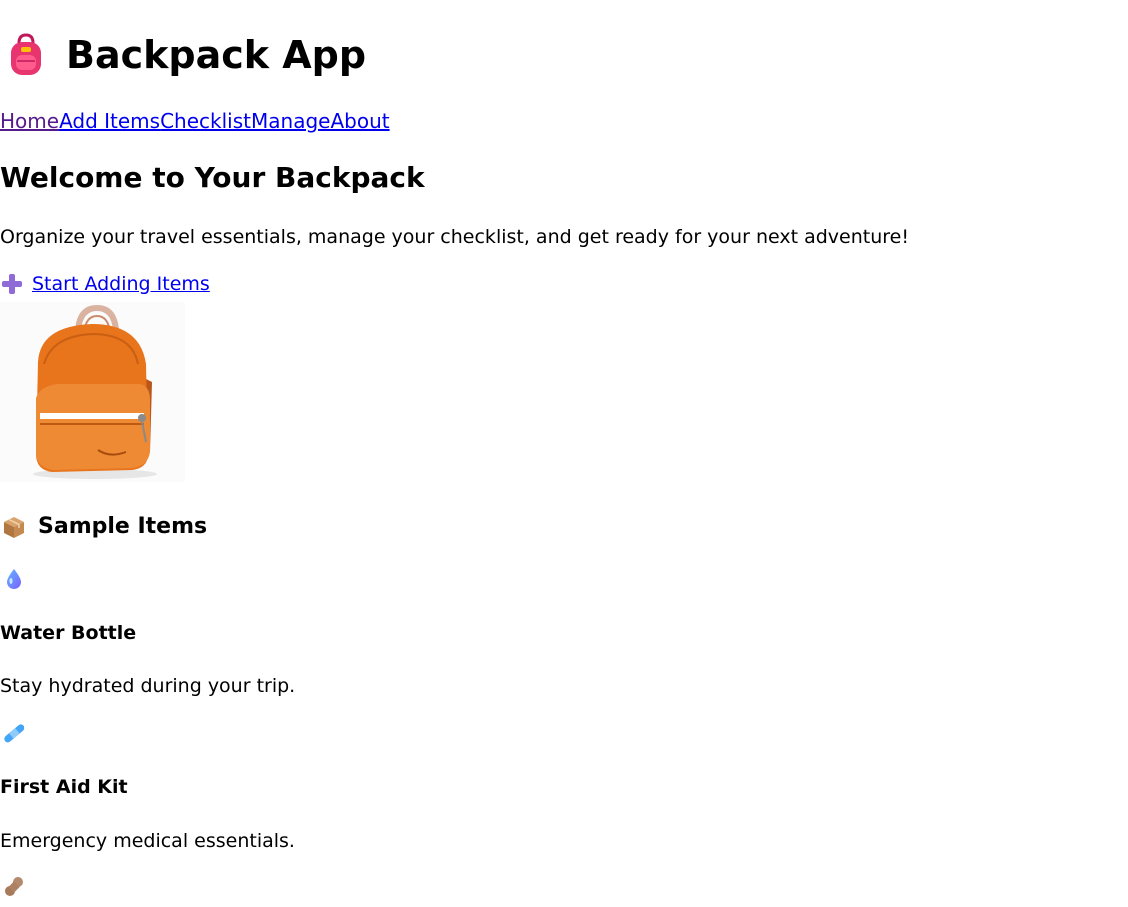  I want to click on backpack-icon, so click(26, 54).